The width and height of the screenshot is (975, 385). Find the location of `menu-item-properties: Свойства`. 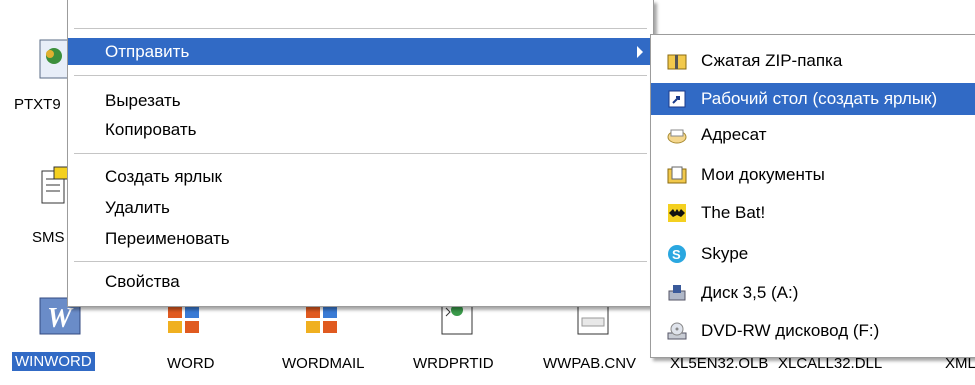

menu-item-properties: Свойства is located at coordinates (360, 281).